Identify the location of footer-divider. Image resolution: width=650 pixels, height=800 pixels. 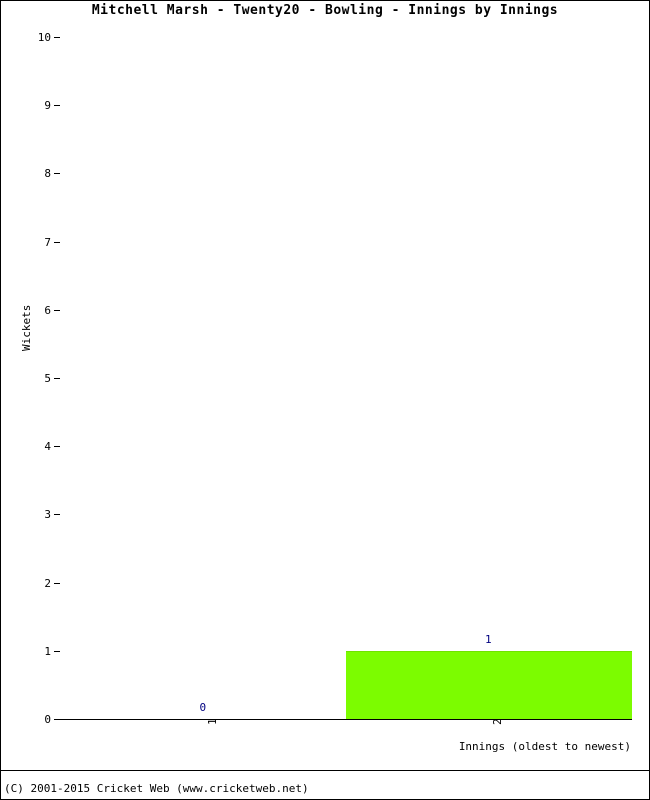
(325, 770).